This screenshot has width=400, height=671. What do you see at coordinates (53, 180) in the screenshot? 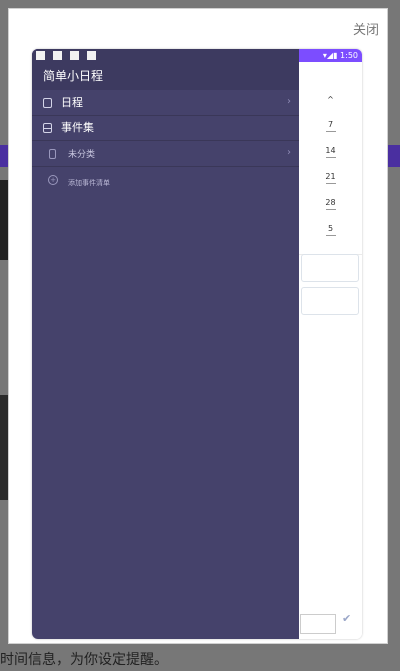
I see `add-circle-icon: +` at bounding box center [53, 180].